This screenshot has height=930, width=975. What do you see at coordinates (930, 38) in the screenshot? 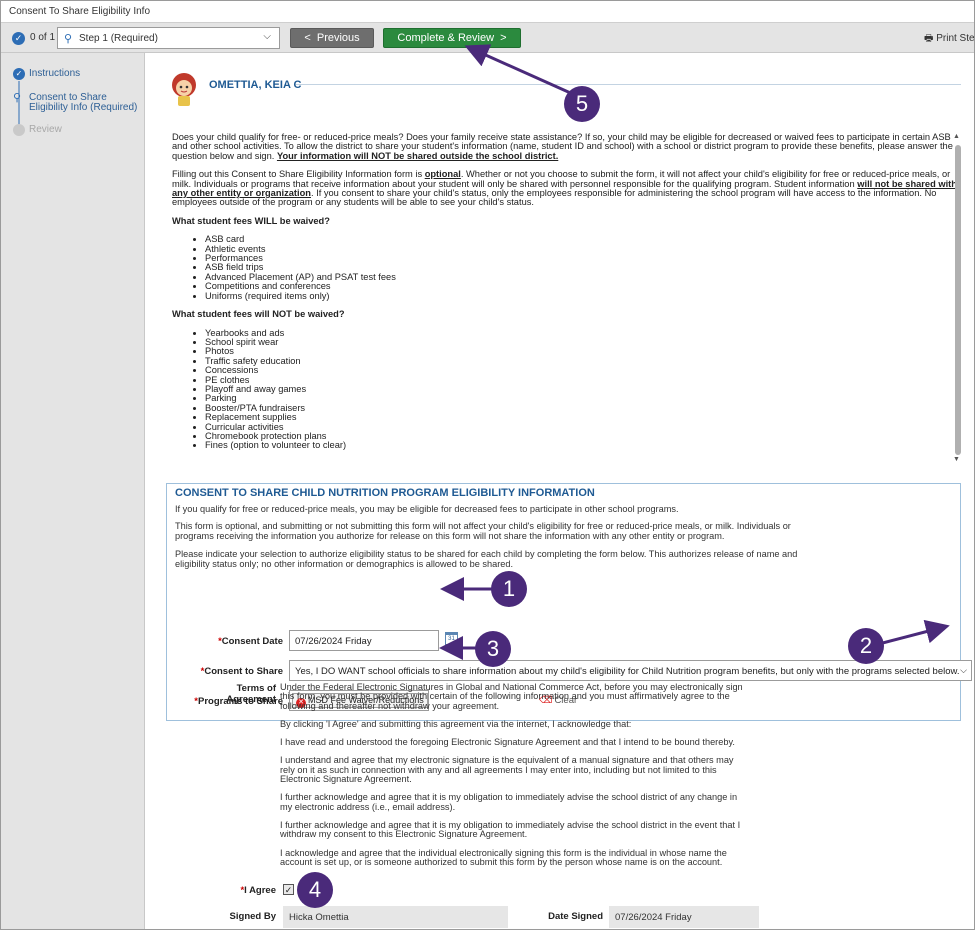
I see `printer-icon: 🖶` at bounding box center [930, 38].